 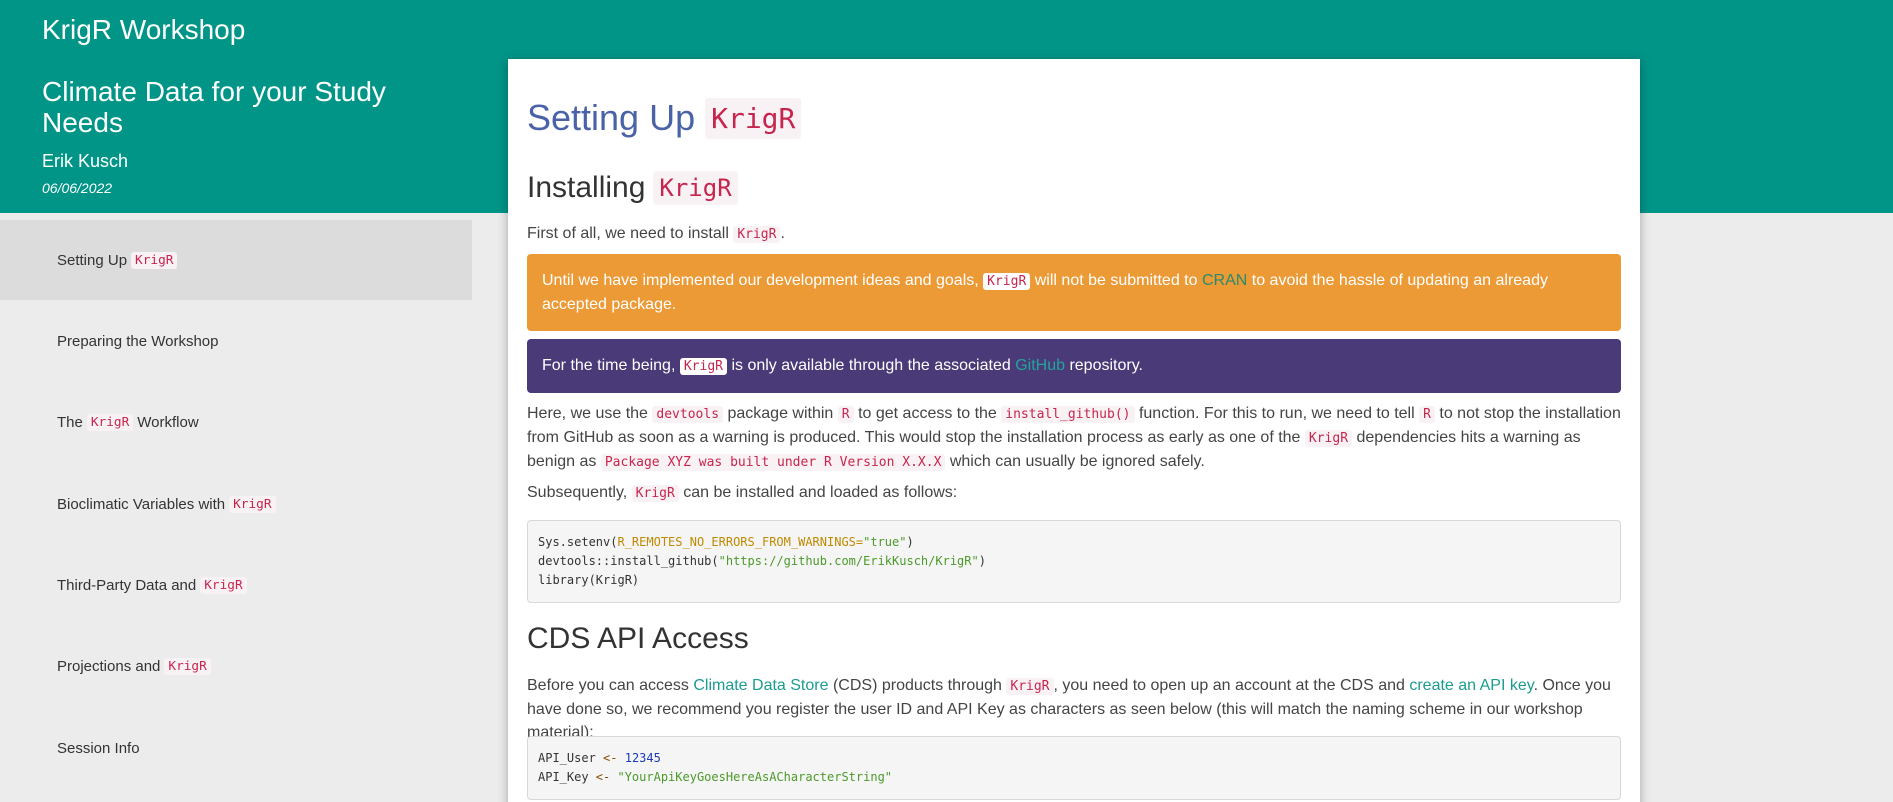 I want to click on code-token: 12345, so click(x=642, y=758).